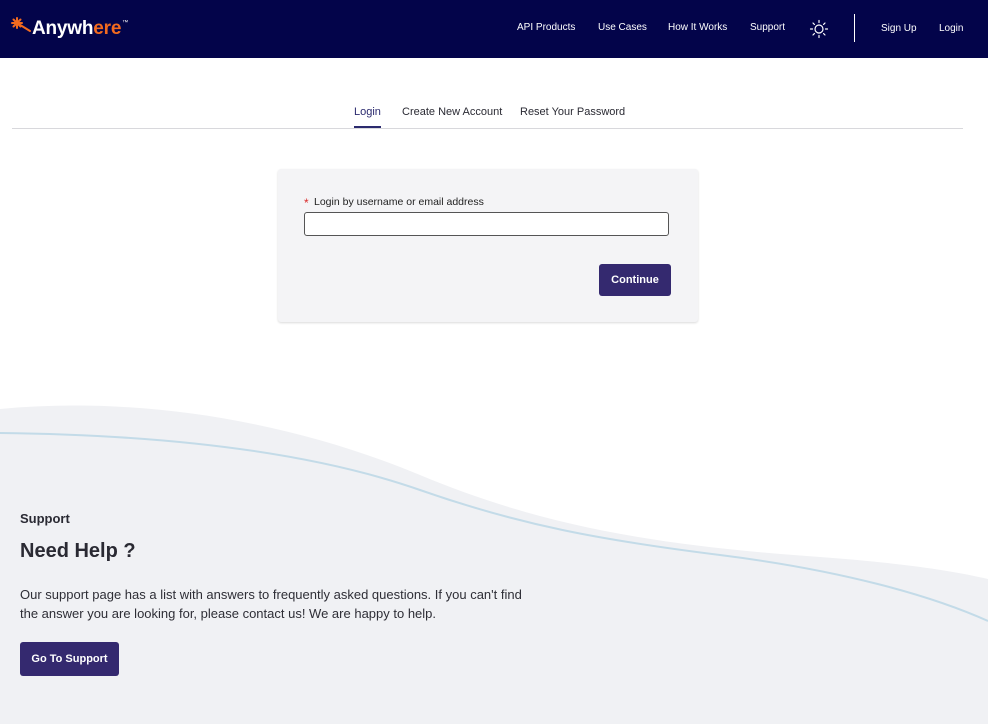  I want to click on username-email-input, so click(486, 224).